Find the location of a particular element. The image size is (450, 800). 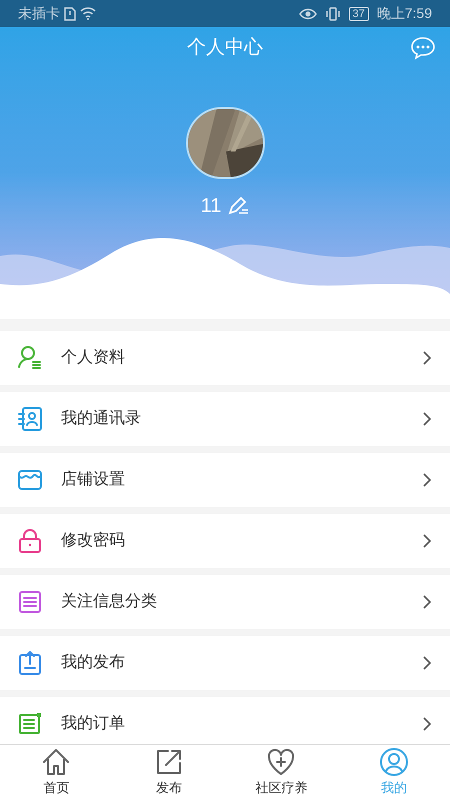

eye-icon is located at coordinates (307, 14).